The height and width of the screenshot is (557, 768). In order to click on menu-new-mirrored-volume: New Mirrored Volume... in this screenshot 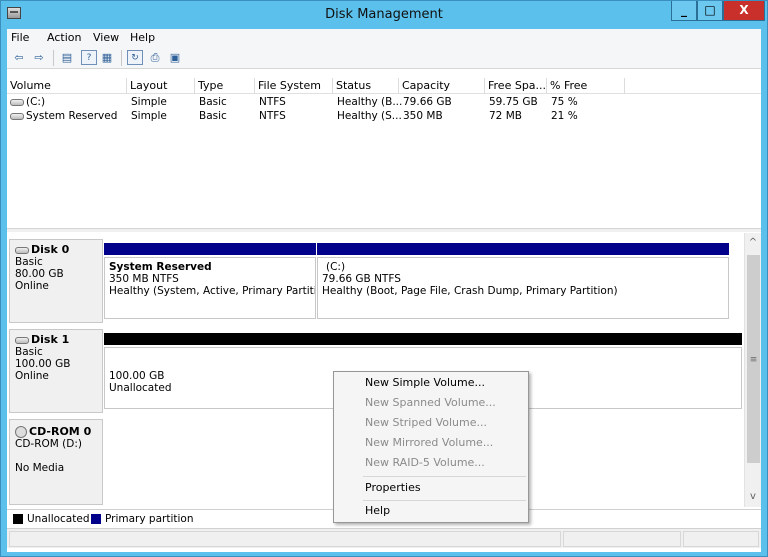, I will do `click(431, 443)`.